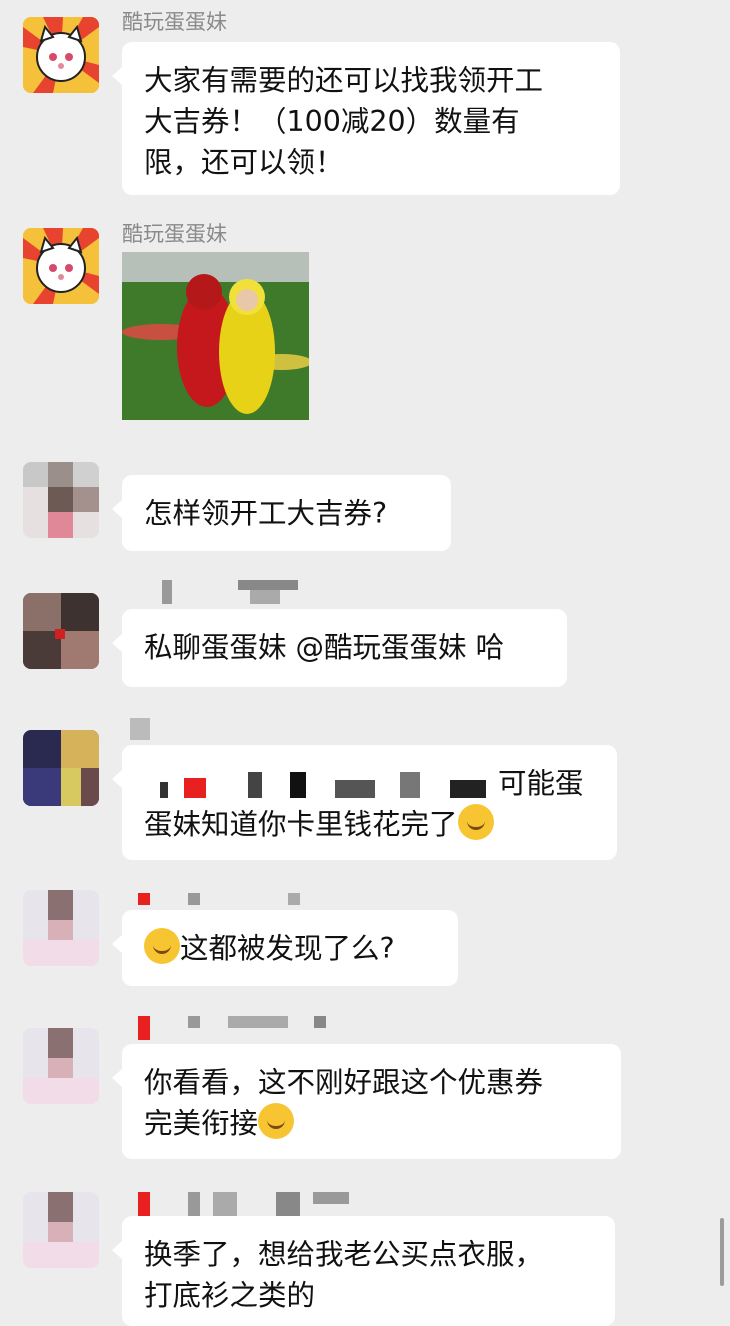 The height and width of the screenshot is (1326, 730). What do you see at coordinates (162, 946) in the screenshot?
I see `tears-of-joy-emoji-icon` at bounding box center [162, 946].